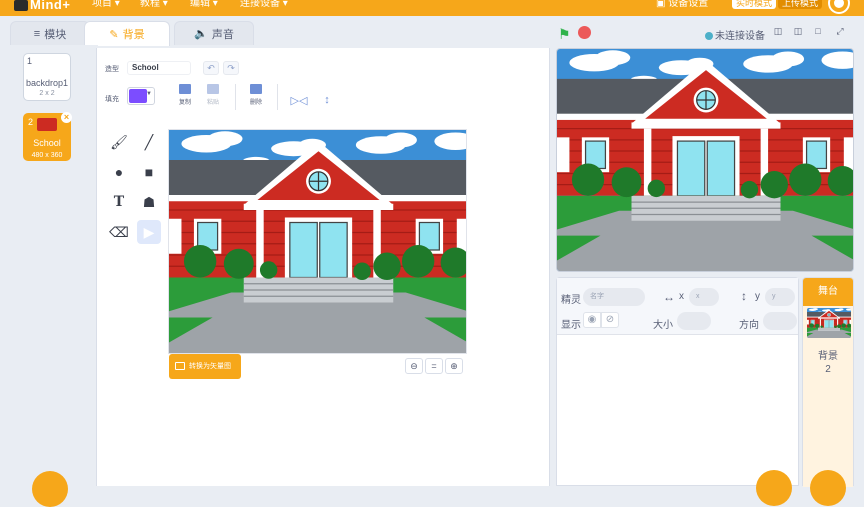 Image resolution: width=864 pixels, height=507 pixels. Describe the element at coordinates (800, 4) in the screenshot. I see `upload-mode-button: 上传模式` at that location.